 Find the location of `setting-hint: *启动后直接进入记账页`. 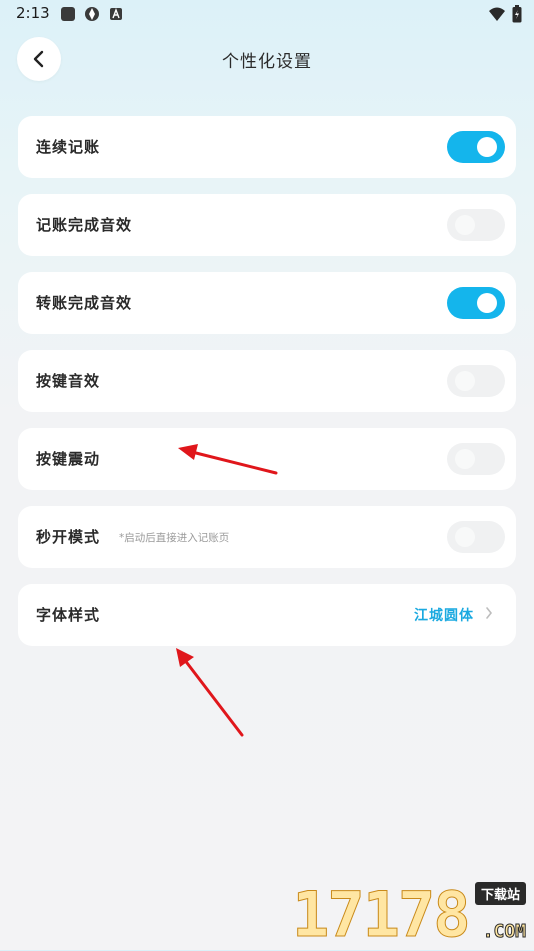

setting-hint: *启动后直接进入记账页 is located at coordinates (174, 538).